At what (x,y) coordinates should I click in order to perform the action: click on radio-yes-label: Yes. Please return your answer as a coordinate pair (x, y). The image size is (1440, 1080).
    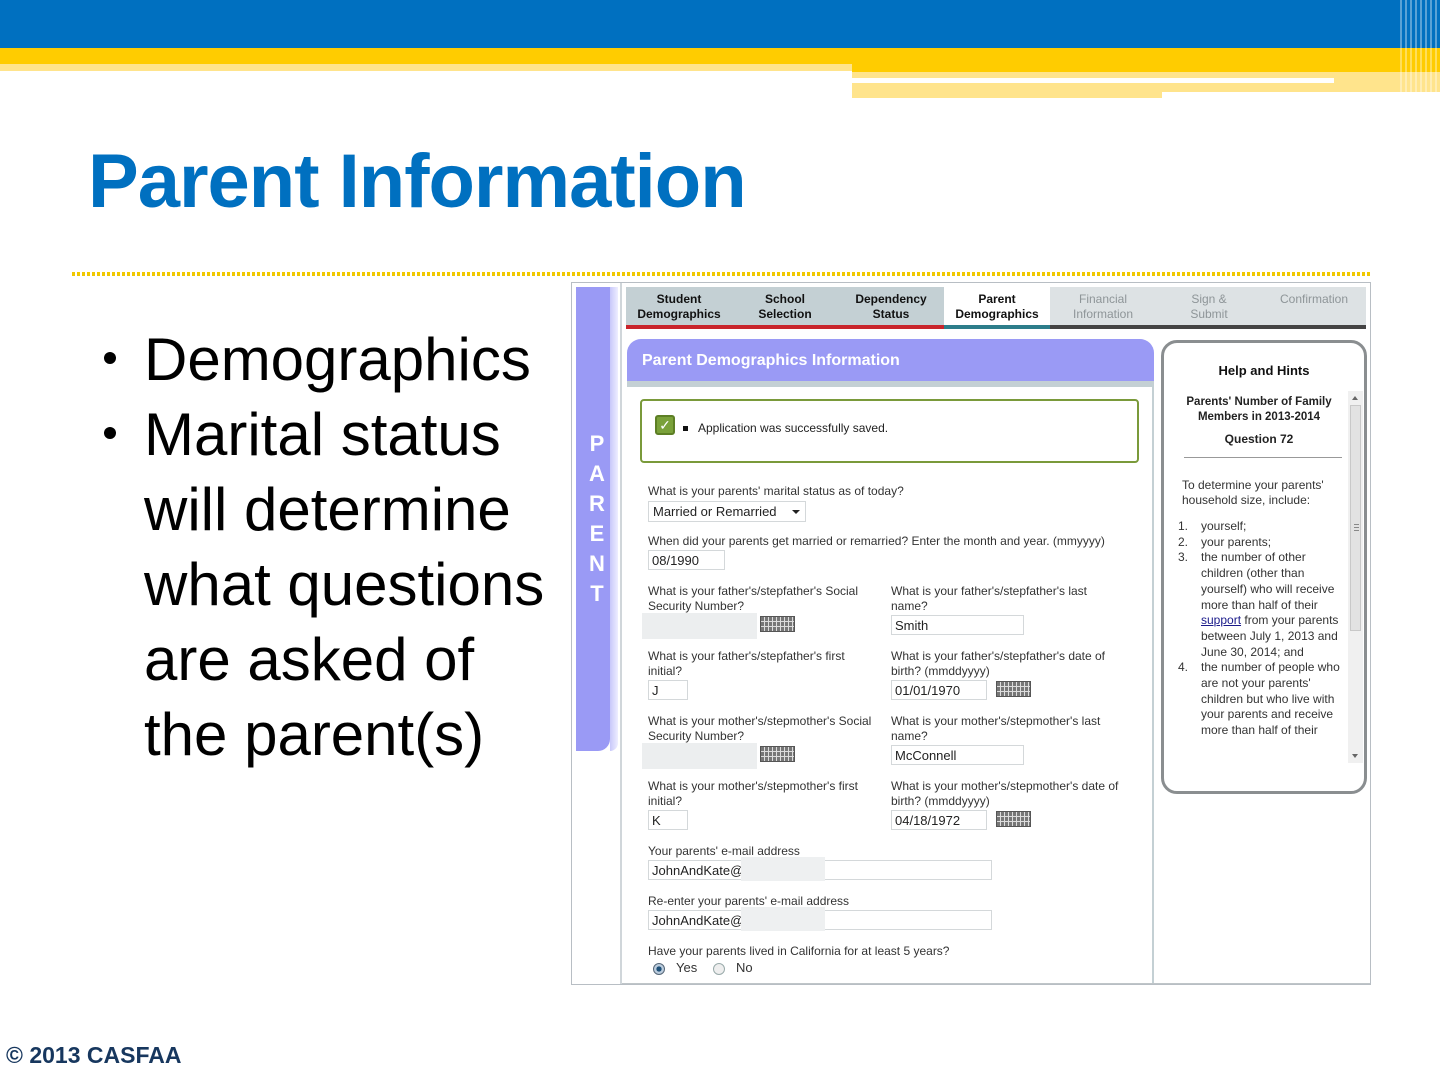
    Looking at the image, I should click on (687, 967).